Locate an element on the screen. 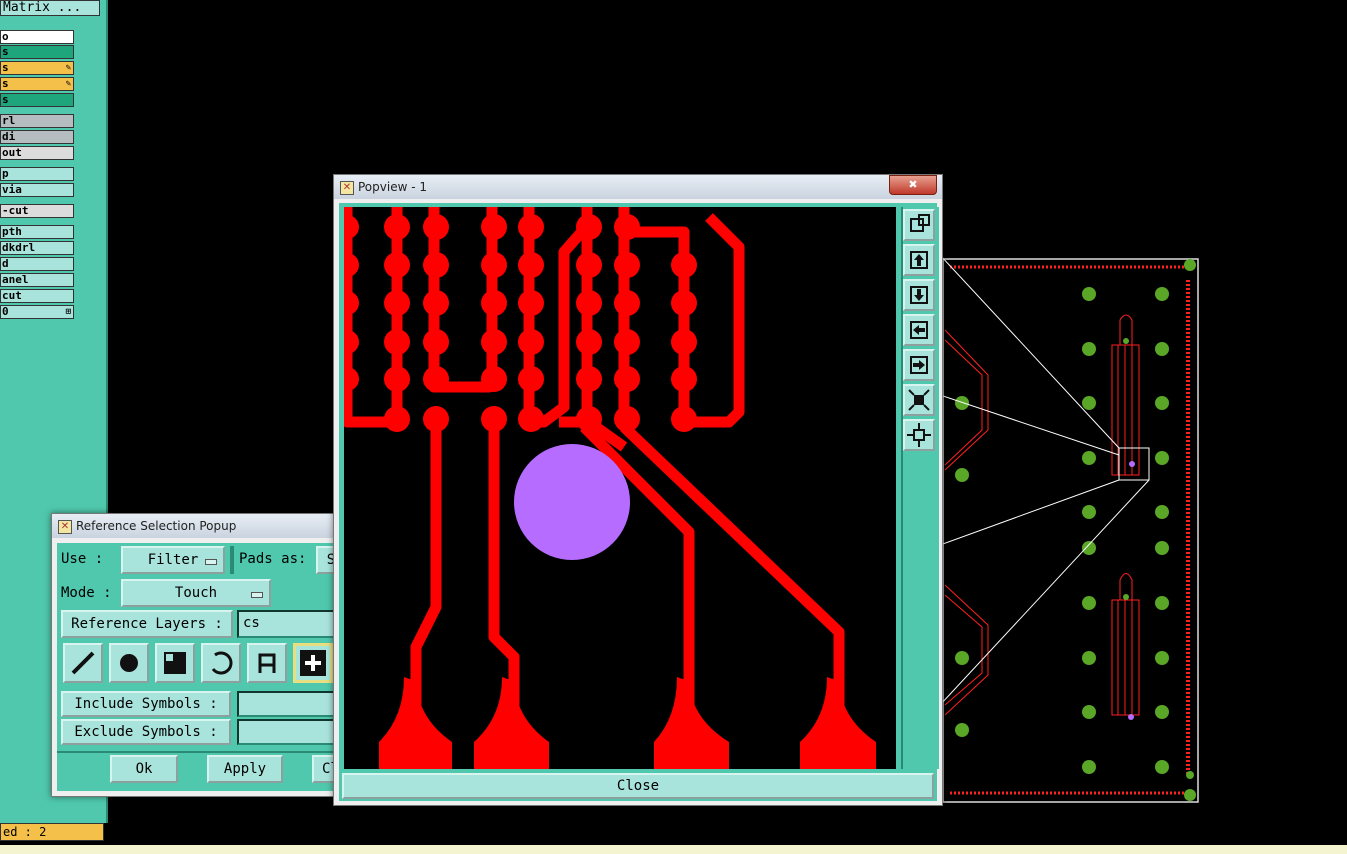 This screenshot has height=854, width=1347. popview-title: Popview - 1 is located at coordinates (392, 187).